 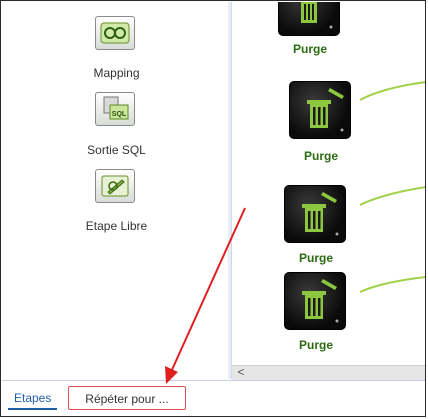 What do you see at coordinates (115, 109) in the screenshot?
I see `sql-output-icon: SQL` at bounding box center [115, 109].